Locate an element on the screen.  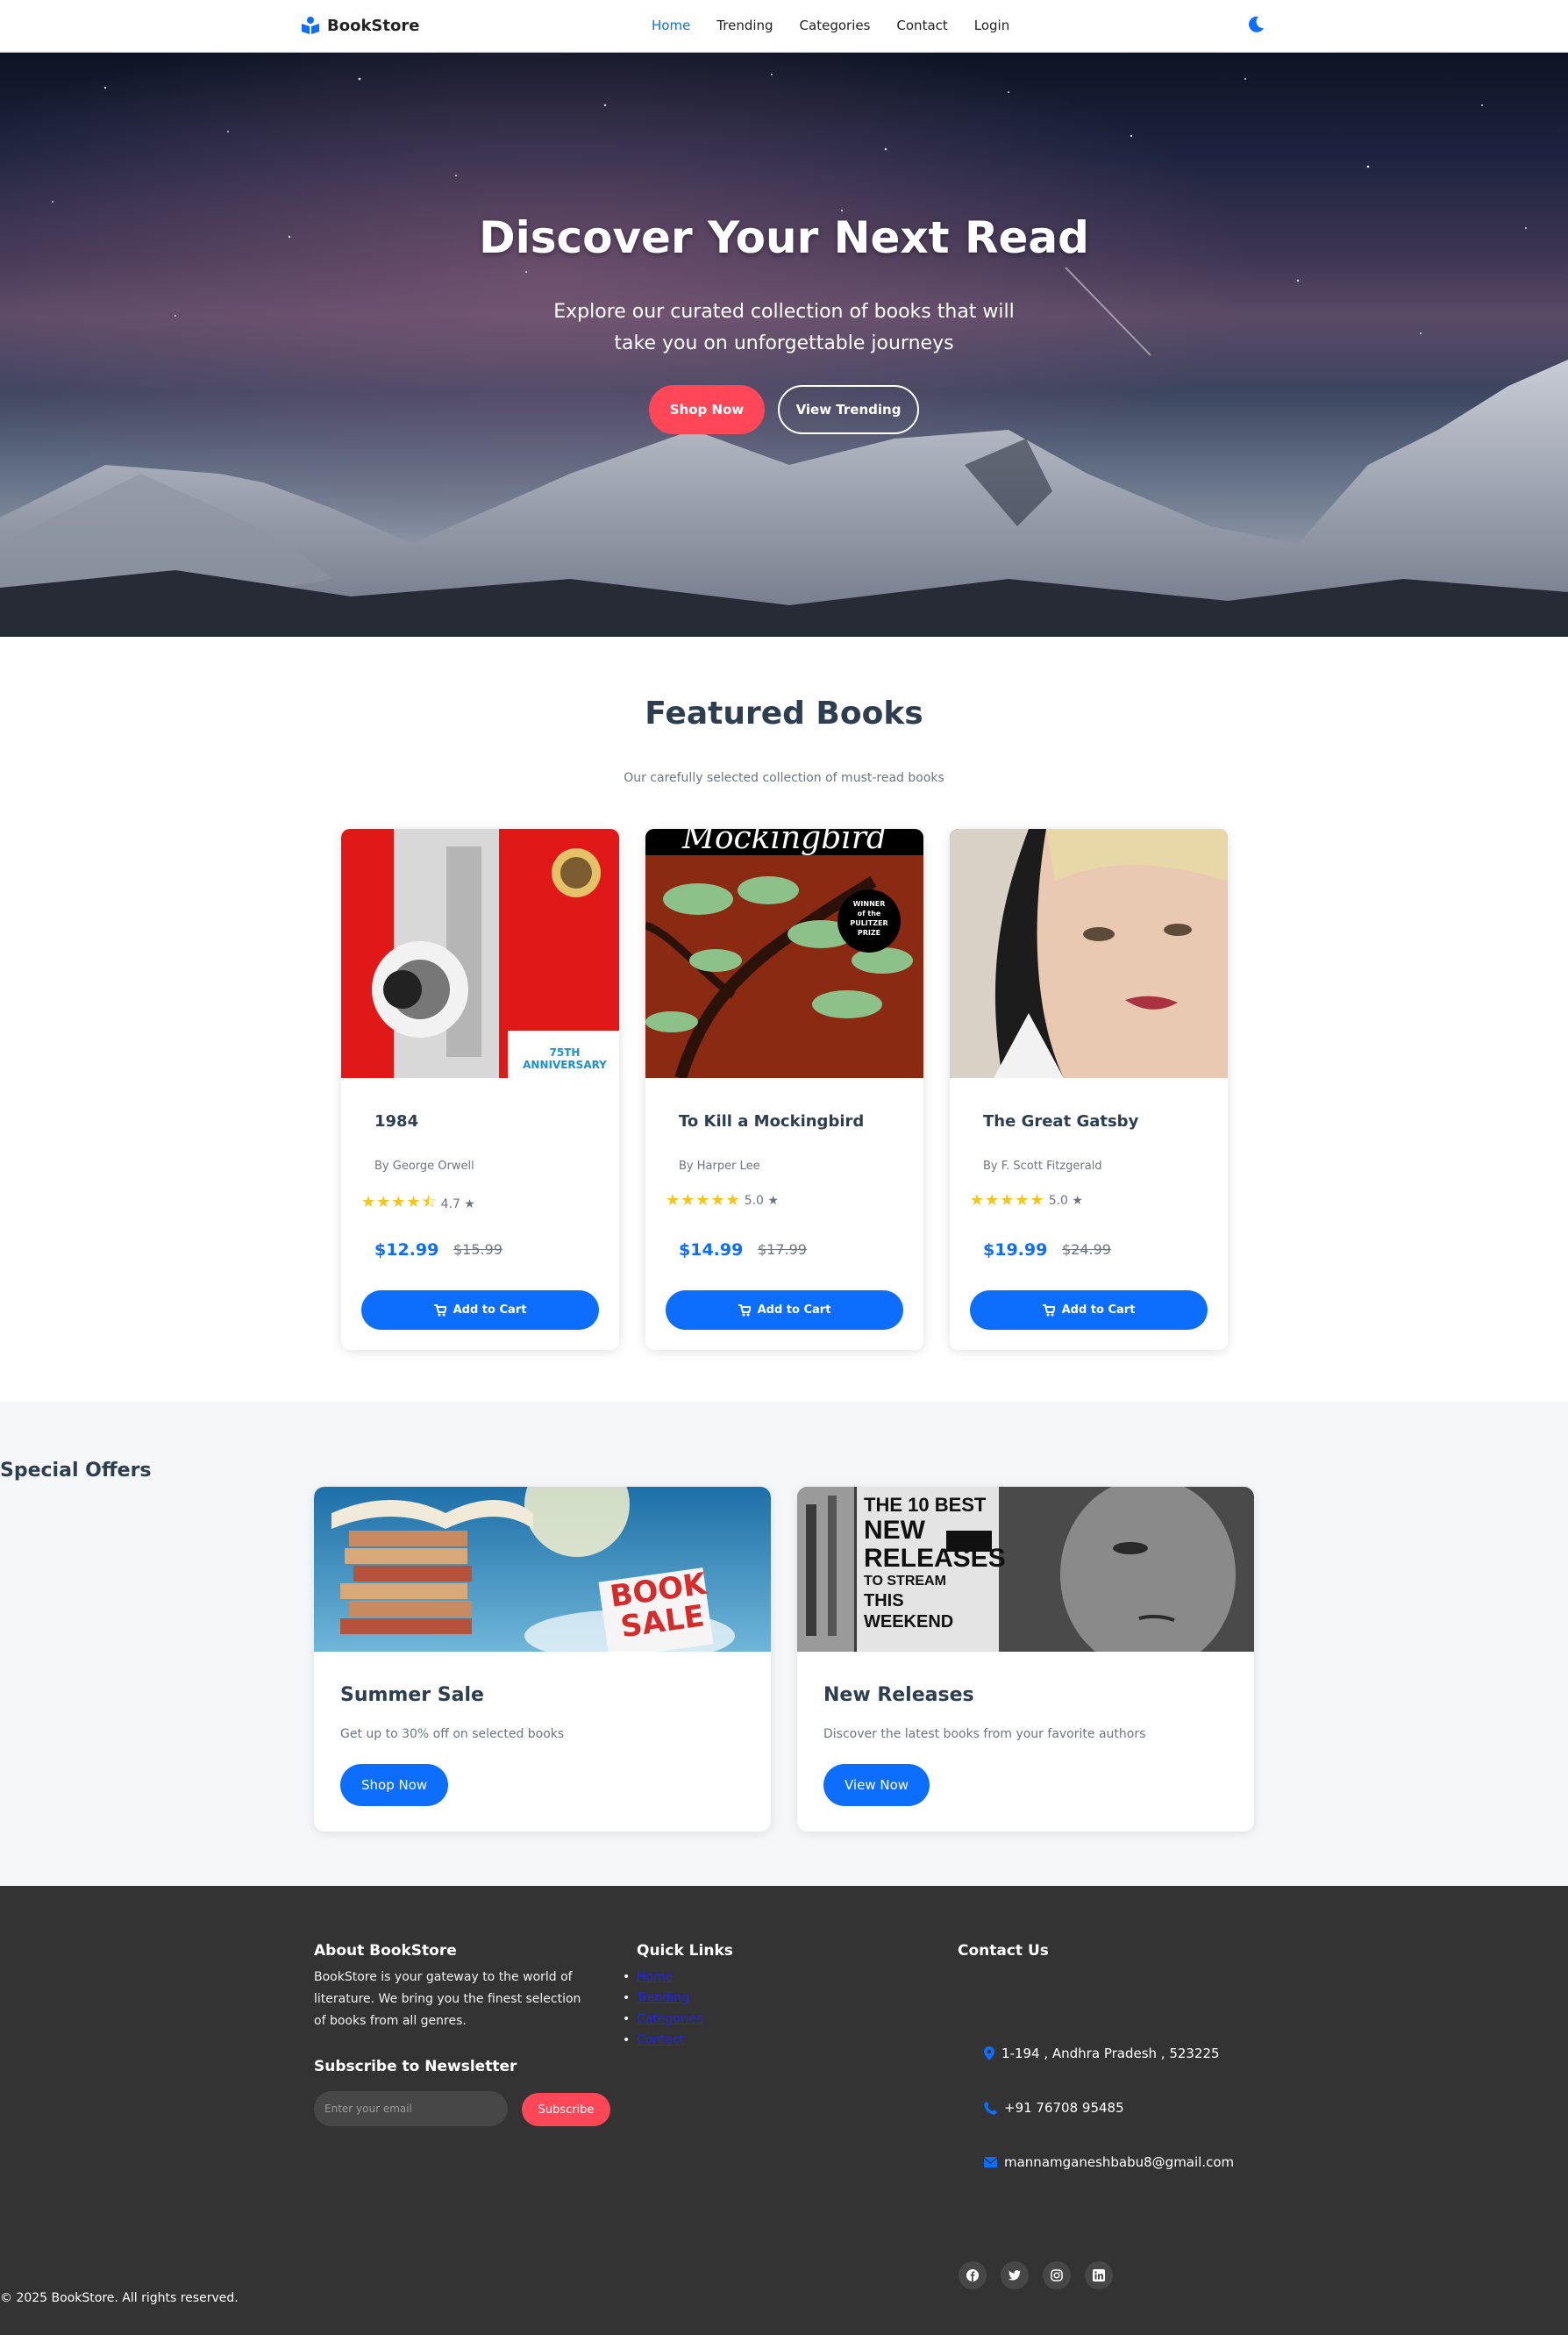
brand-name: BookStore is located at coordinates (374, 25).